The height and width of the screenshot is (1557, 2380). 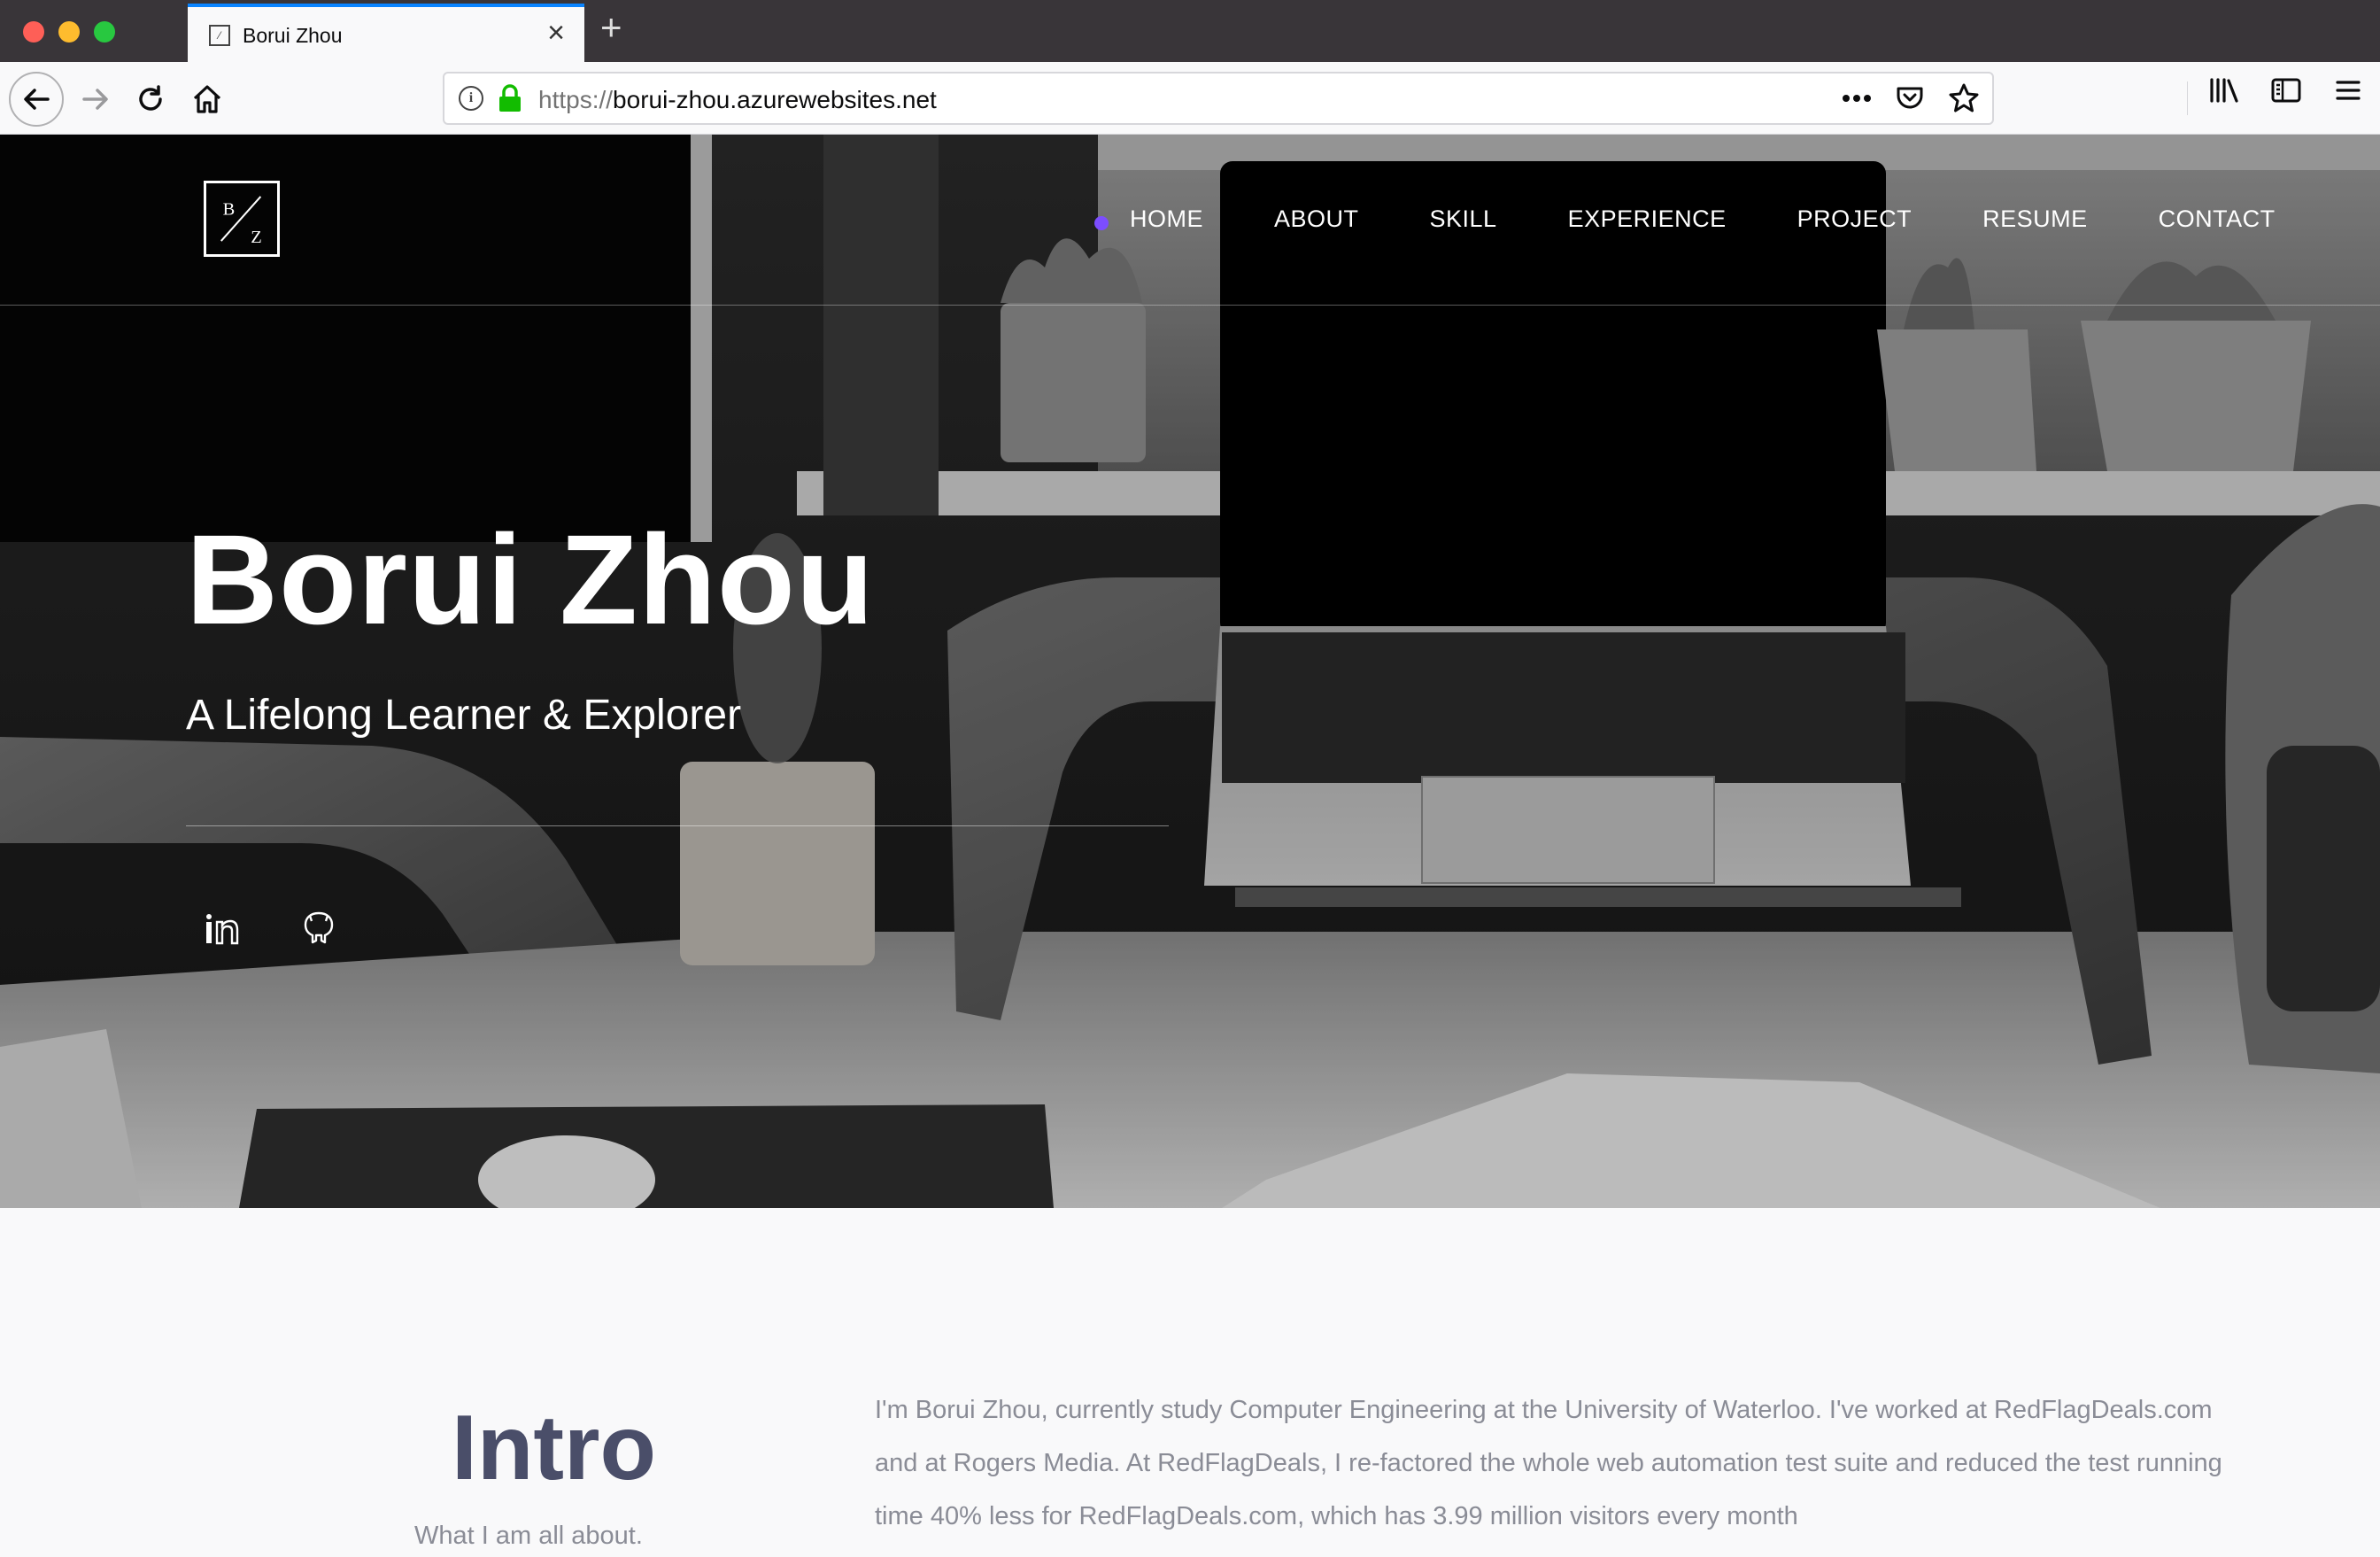 I want to click on browser-toolbar: i https://borui-zhou.azurewebsites.net, so click(x=1190, y=99).